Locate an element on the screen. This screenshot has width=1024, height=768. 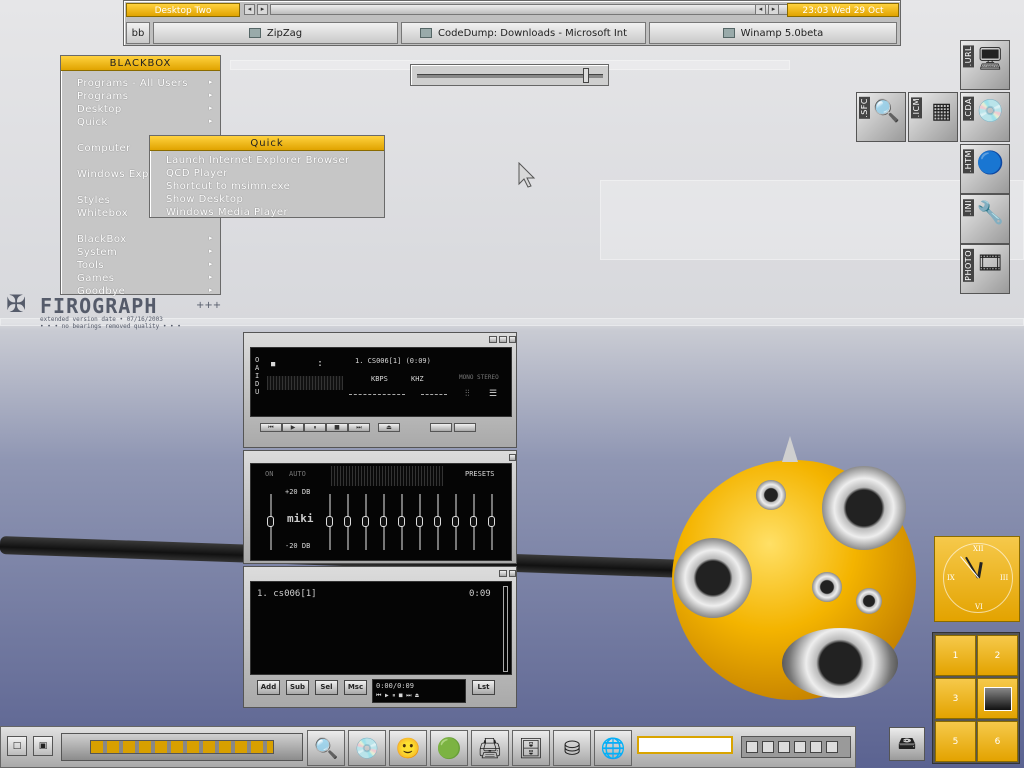
winamp-prev-button: ⏮ is located at coordinates (271, 427).